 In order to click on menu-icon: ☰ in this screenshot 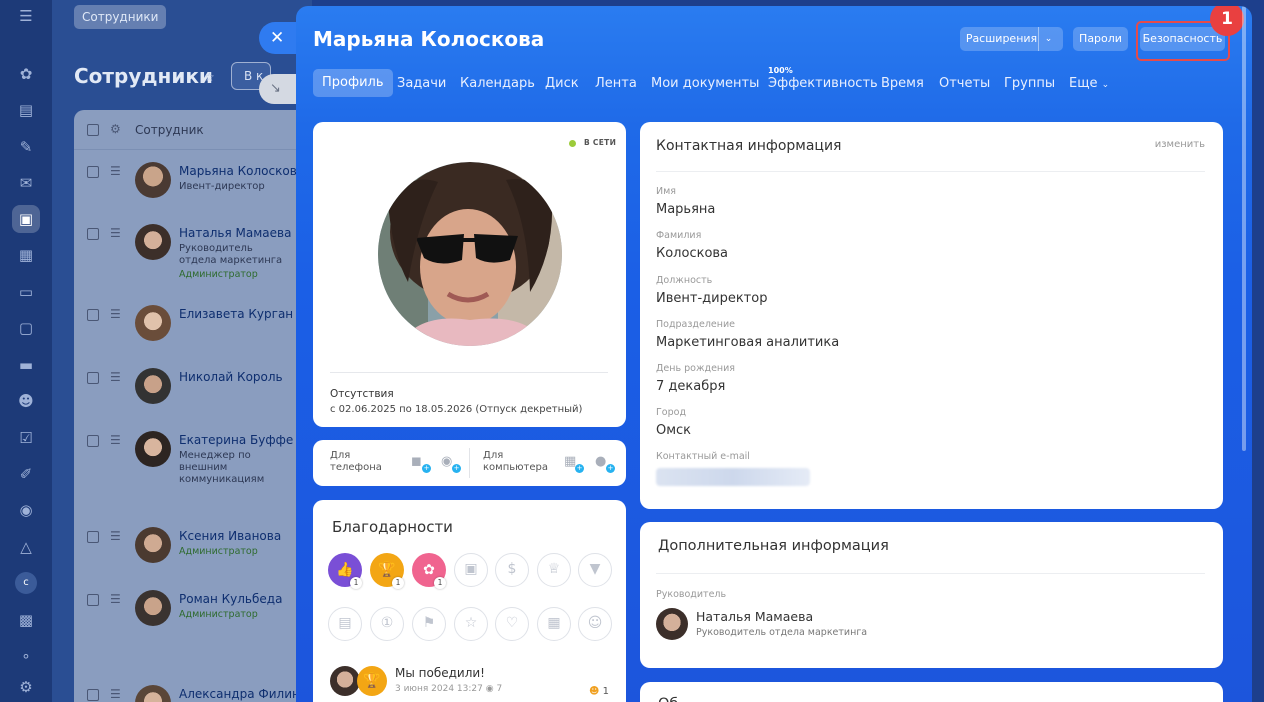, I will do `click(26, 16)`.